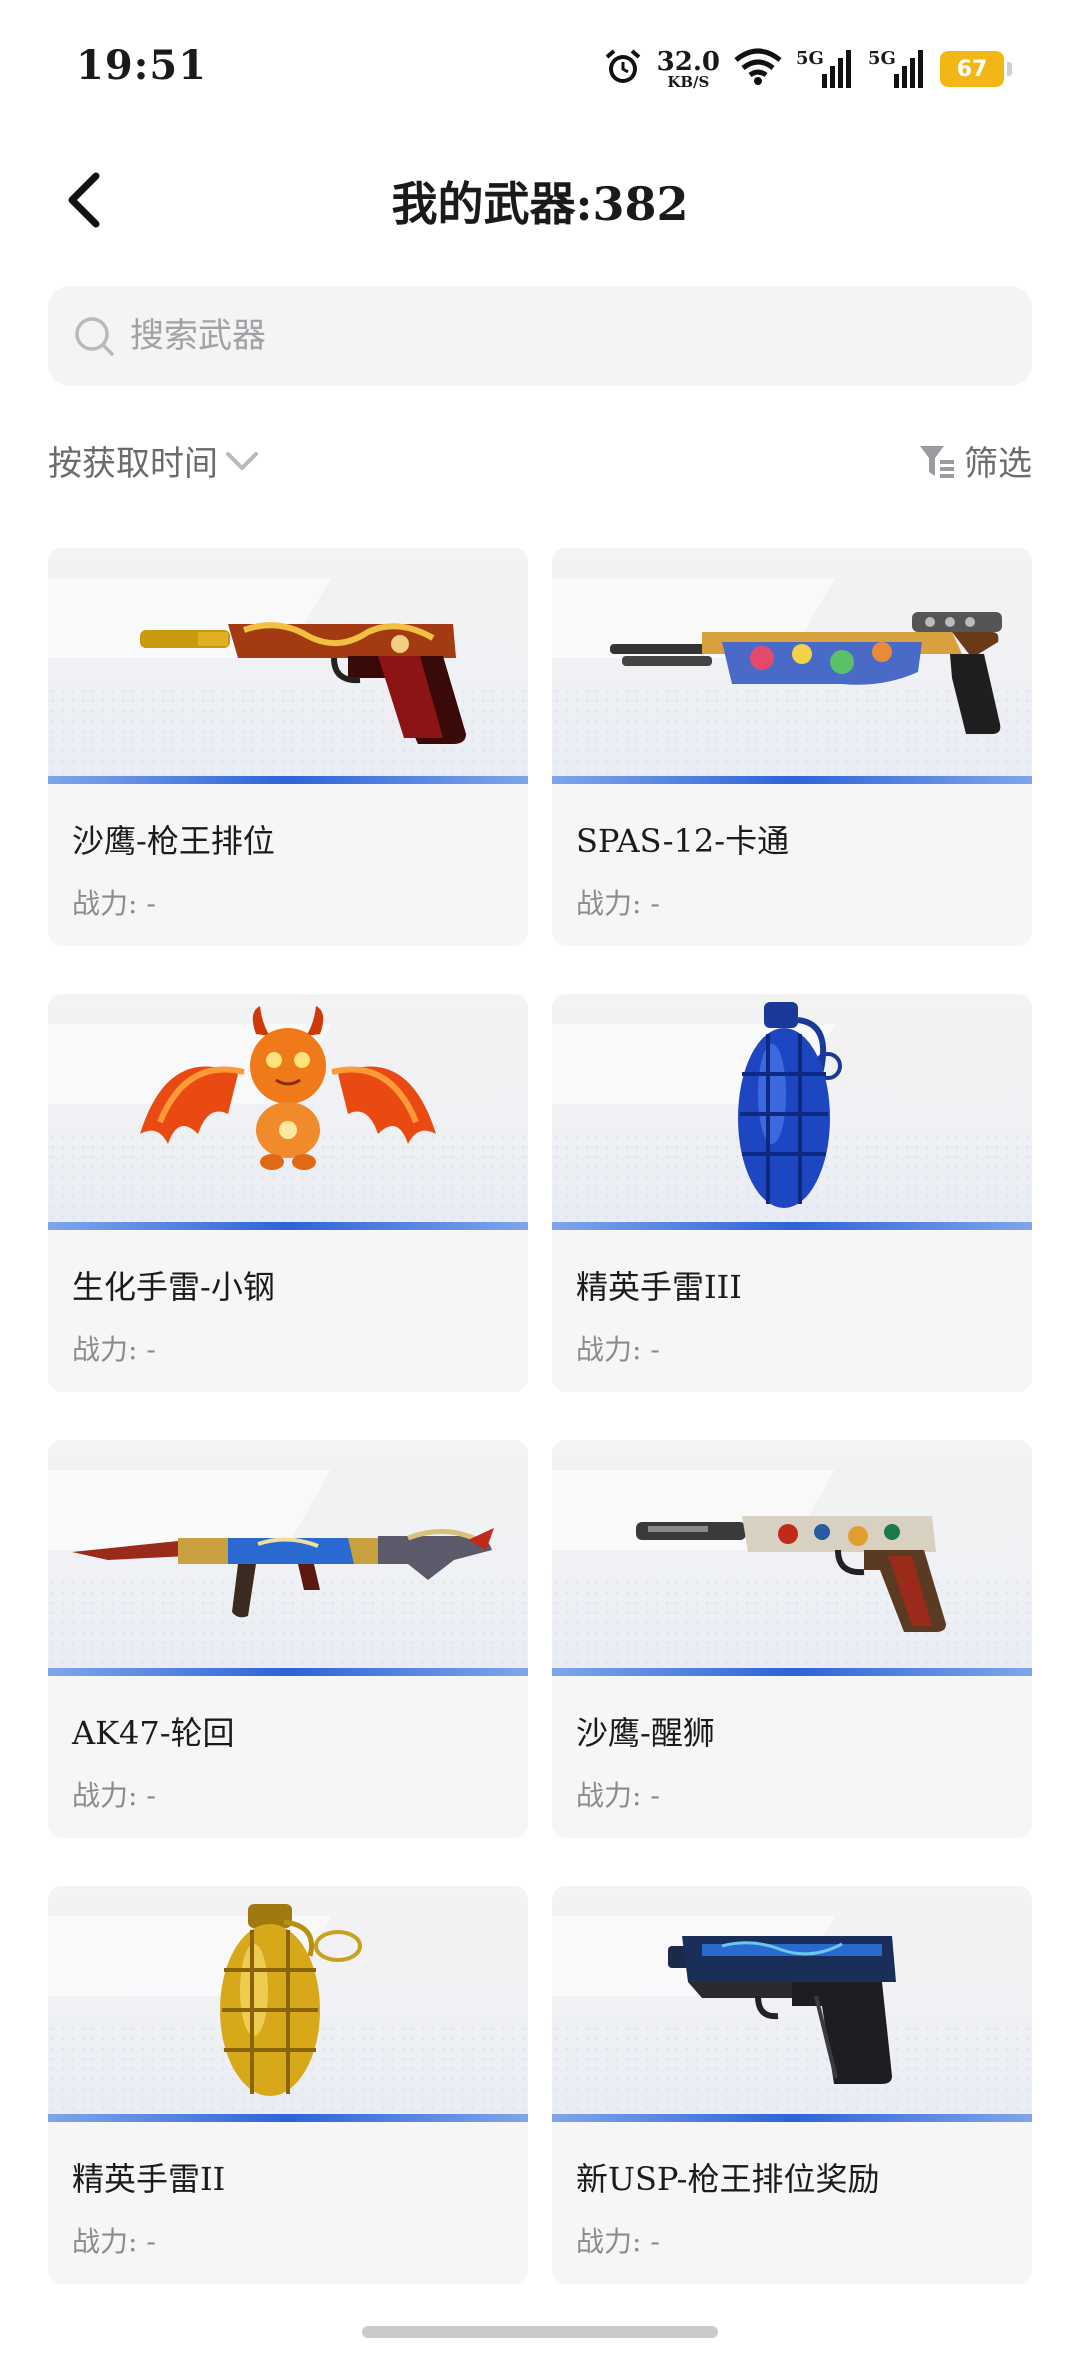 This screenshot has height=2354, width=1080. What do you see at coordinates (645, 1733) in the screenshot?
I see `weapon-name: 沙鹰-醒狮` at bounding box center [645, 1733].